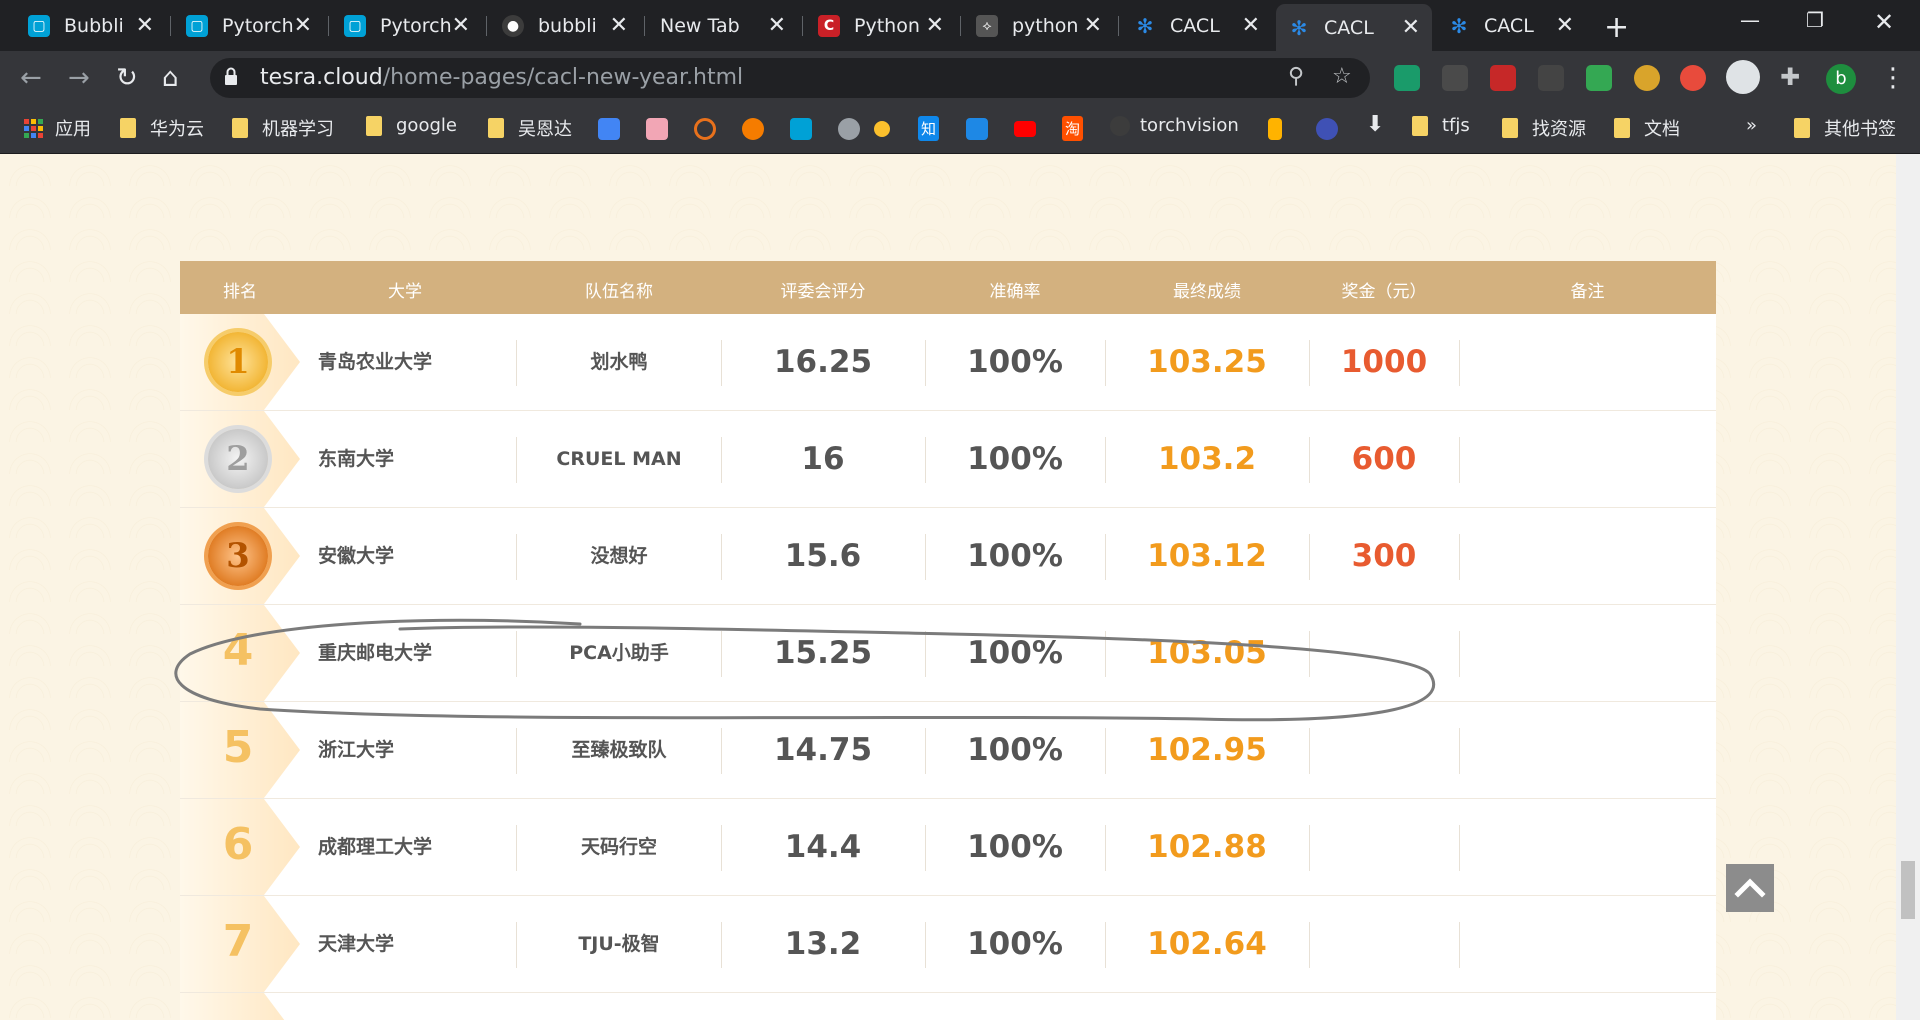  Describe the element at coordinates (407, 25) in the screenshot. I see `tab-3: ▢ Pytorch ✕` at that location.